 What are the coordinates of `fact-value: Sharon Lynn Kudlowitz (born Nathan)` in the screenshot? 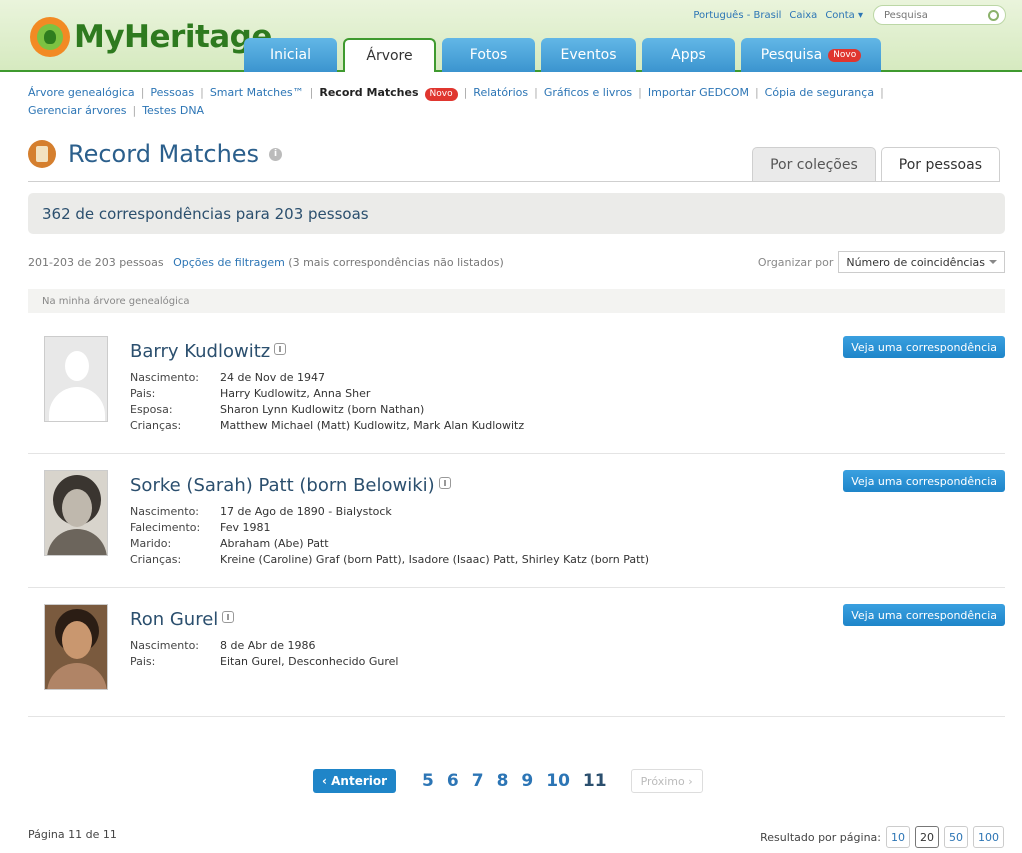 It's located at (322, 409).